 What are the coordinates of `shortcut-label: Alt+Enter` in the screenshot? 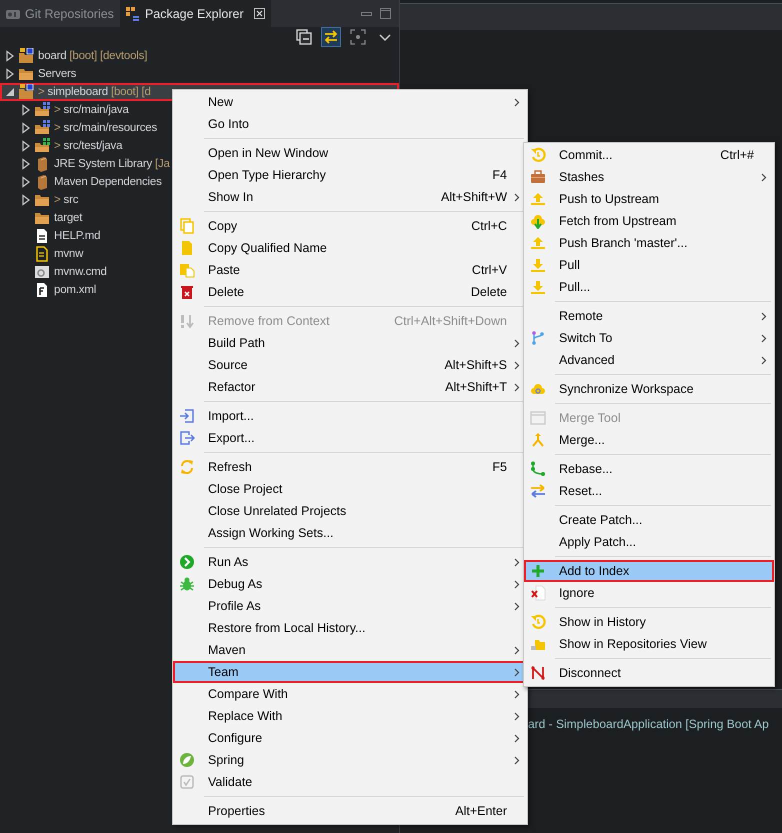 It's located at (481, 811).